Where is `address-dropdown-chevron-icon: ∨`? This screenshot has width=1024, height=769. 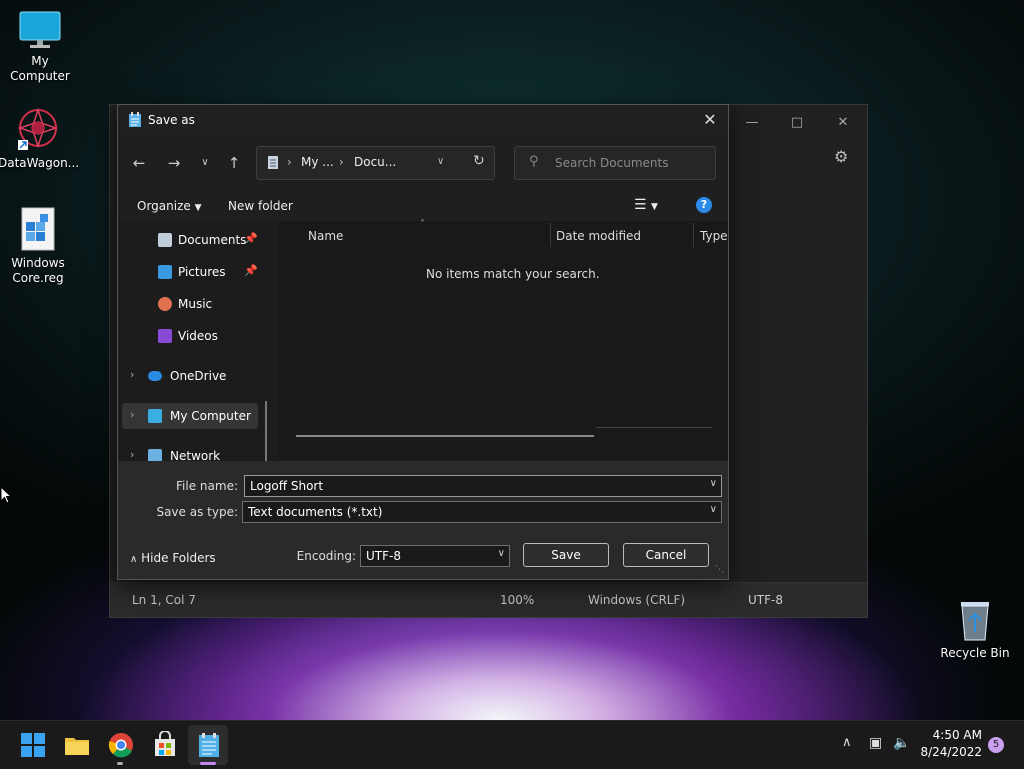
address-dropdown-chevron-icon: ∨ is located at coordinates (440, 161).